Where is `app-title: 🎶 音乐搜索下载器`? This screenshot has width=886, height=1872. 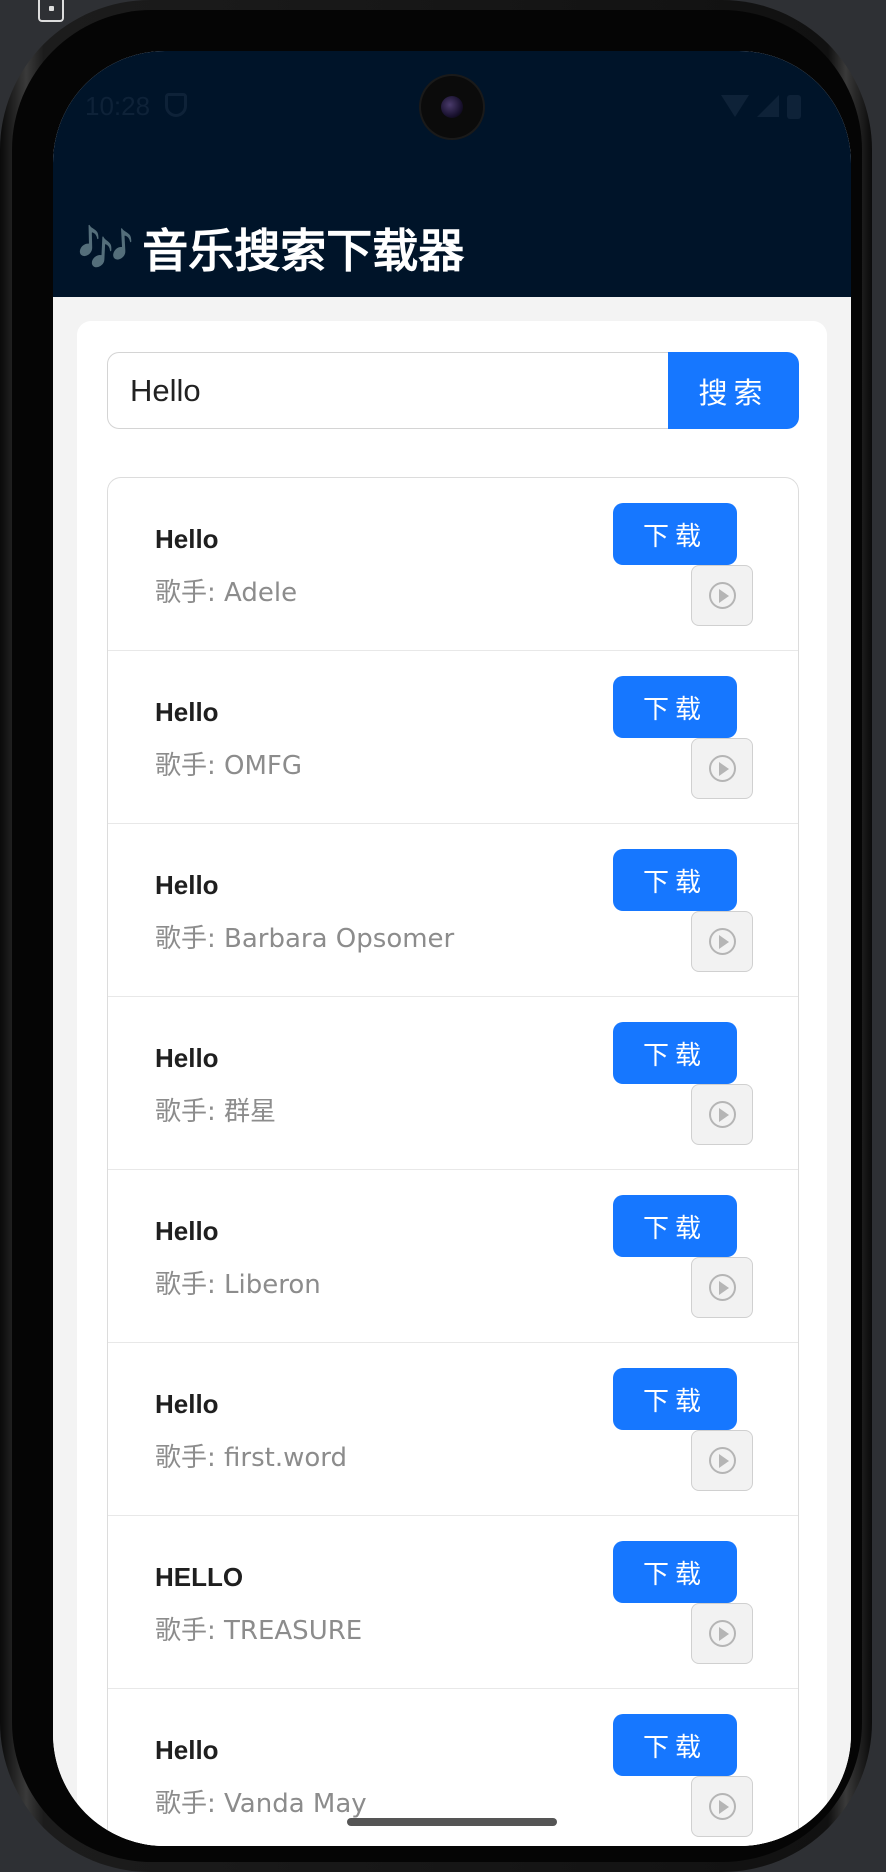
app-title: 🎶 音乐搜索下载器 is located at coordinates (270, 248).